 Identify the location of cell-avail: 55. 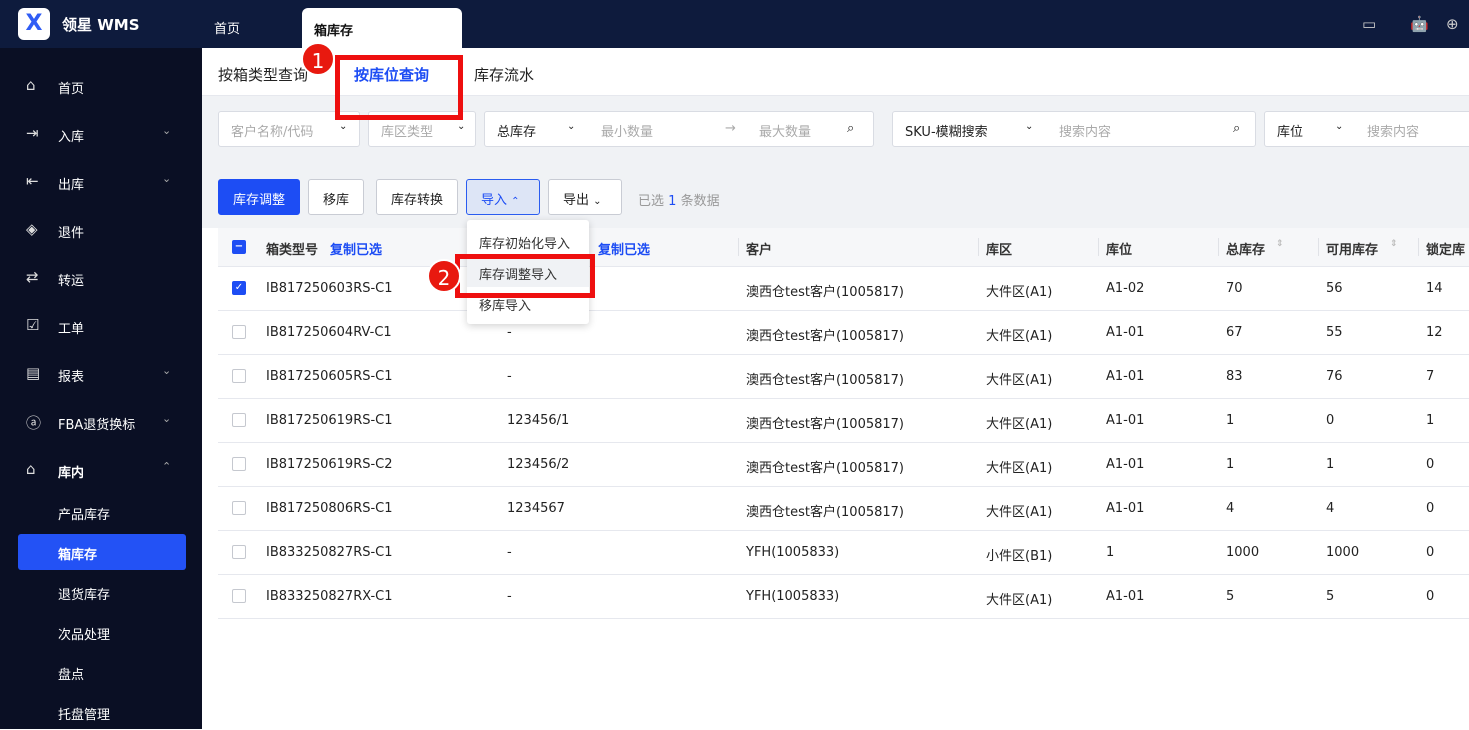
(1334, 332).